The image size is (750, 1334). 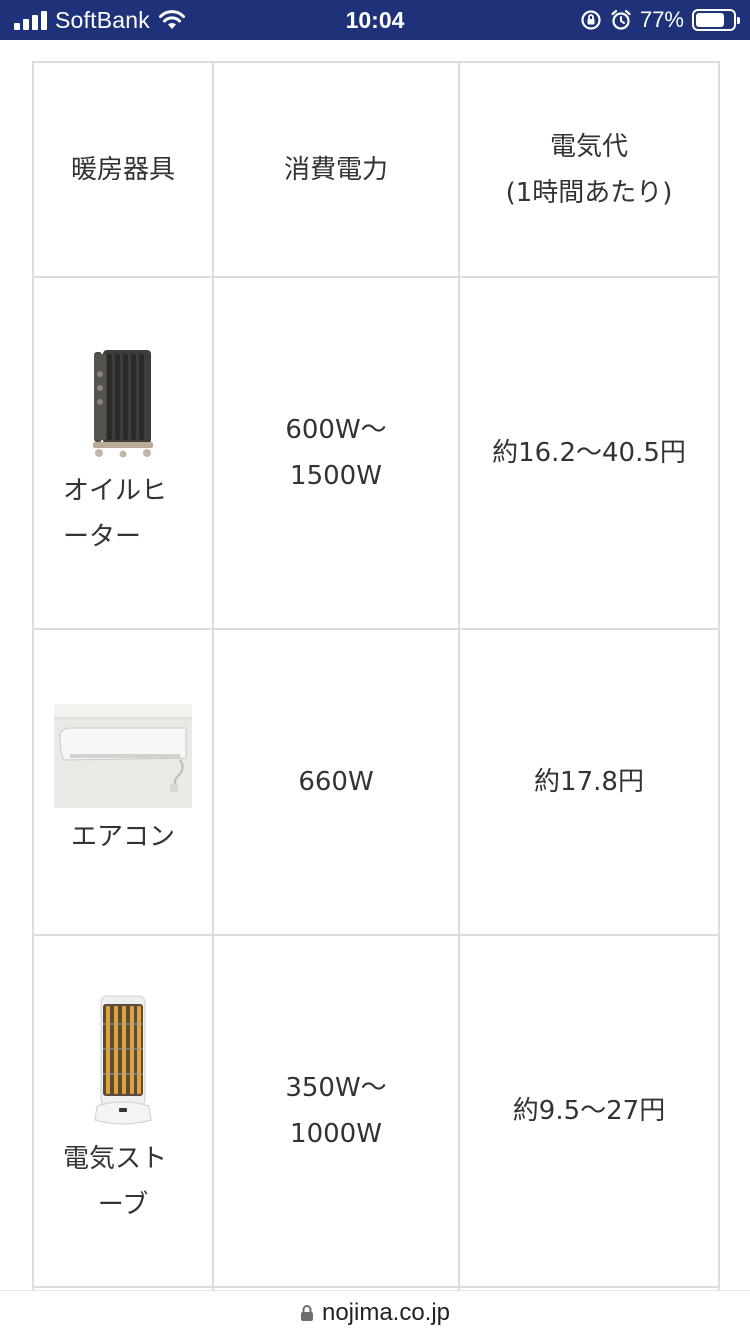 I want to click on heater-cell: エアコン, so click(x=123, y=782).